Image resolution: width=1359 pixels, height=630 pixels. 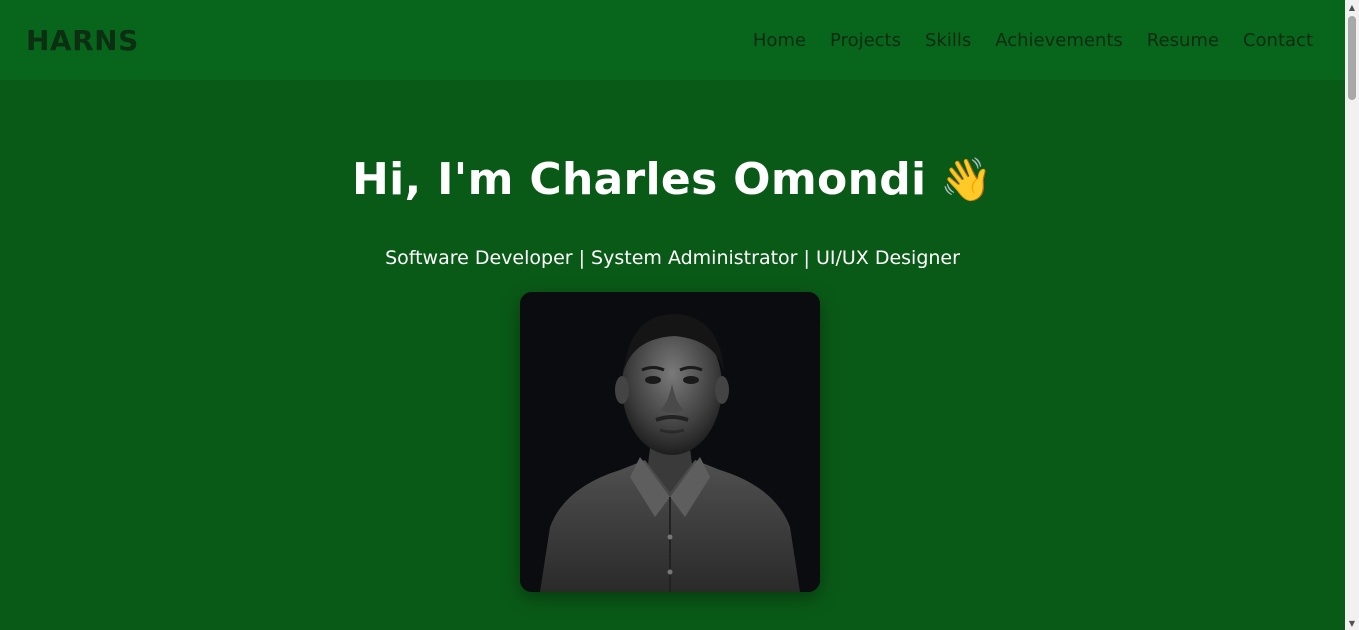 I want to click on nav-link-achievements: Achievements, so click(x=1059, y=40).